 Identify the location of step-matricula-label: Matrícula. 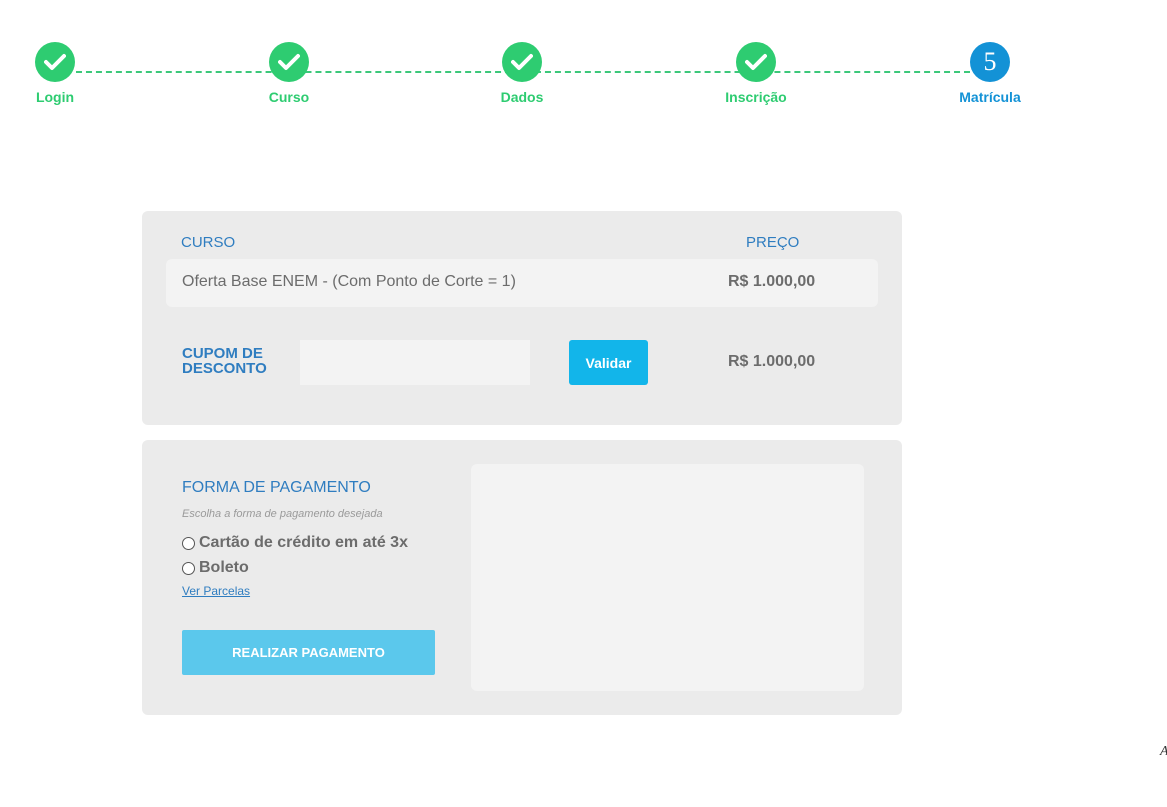
(990, 97).